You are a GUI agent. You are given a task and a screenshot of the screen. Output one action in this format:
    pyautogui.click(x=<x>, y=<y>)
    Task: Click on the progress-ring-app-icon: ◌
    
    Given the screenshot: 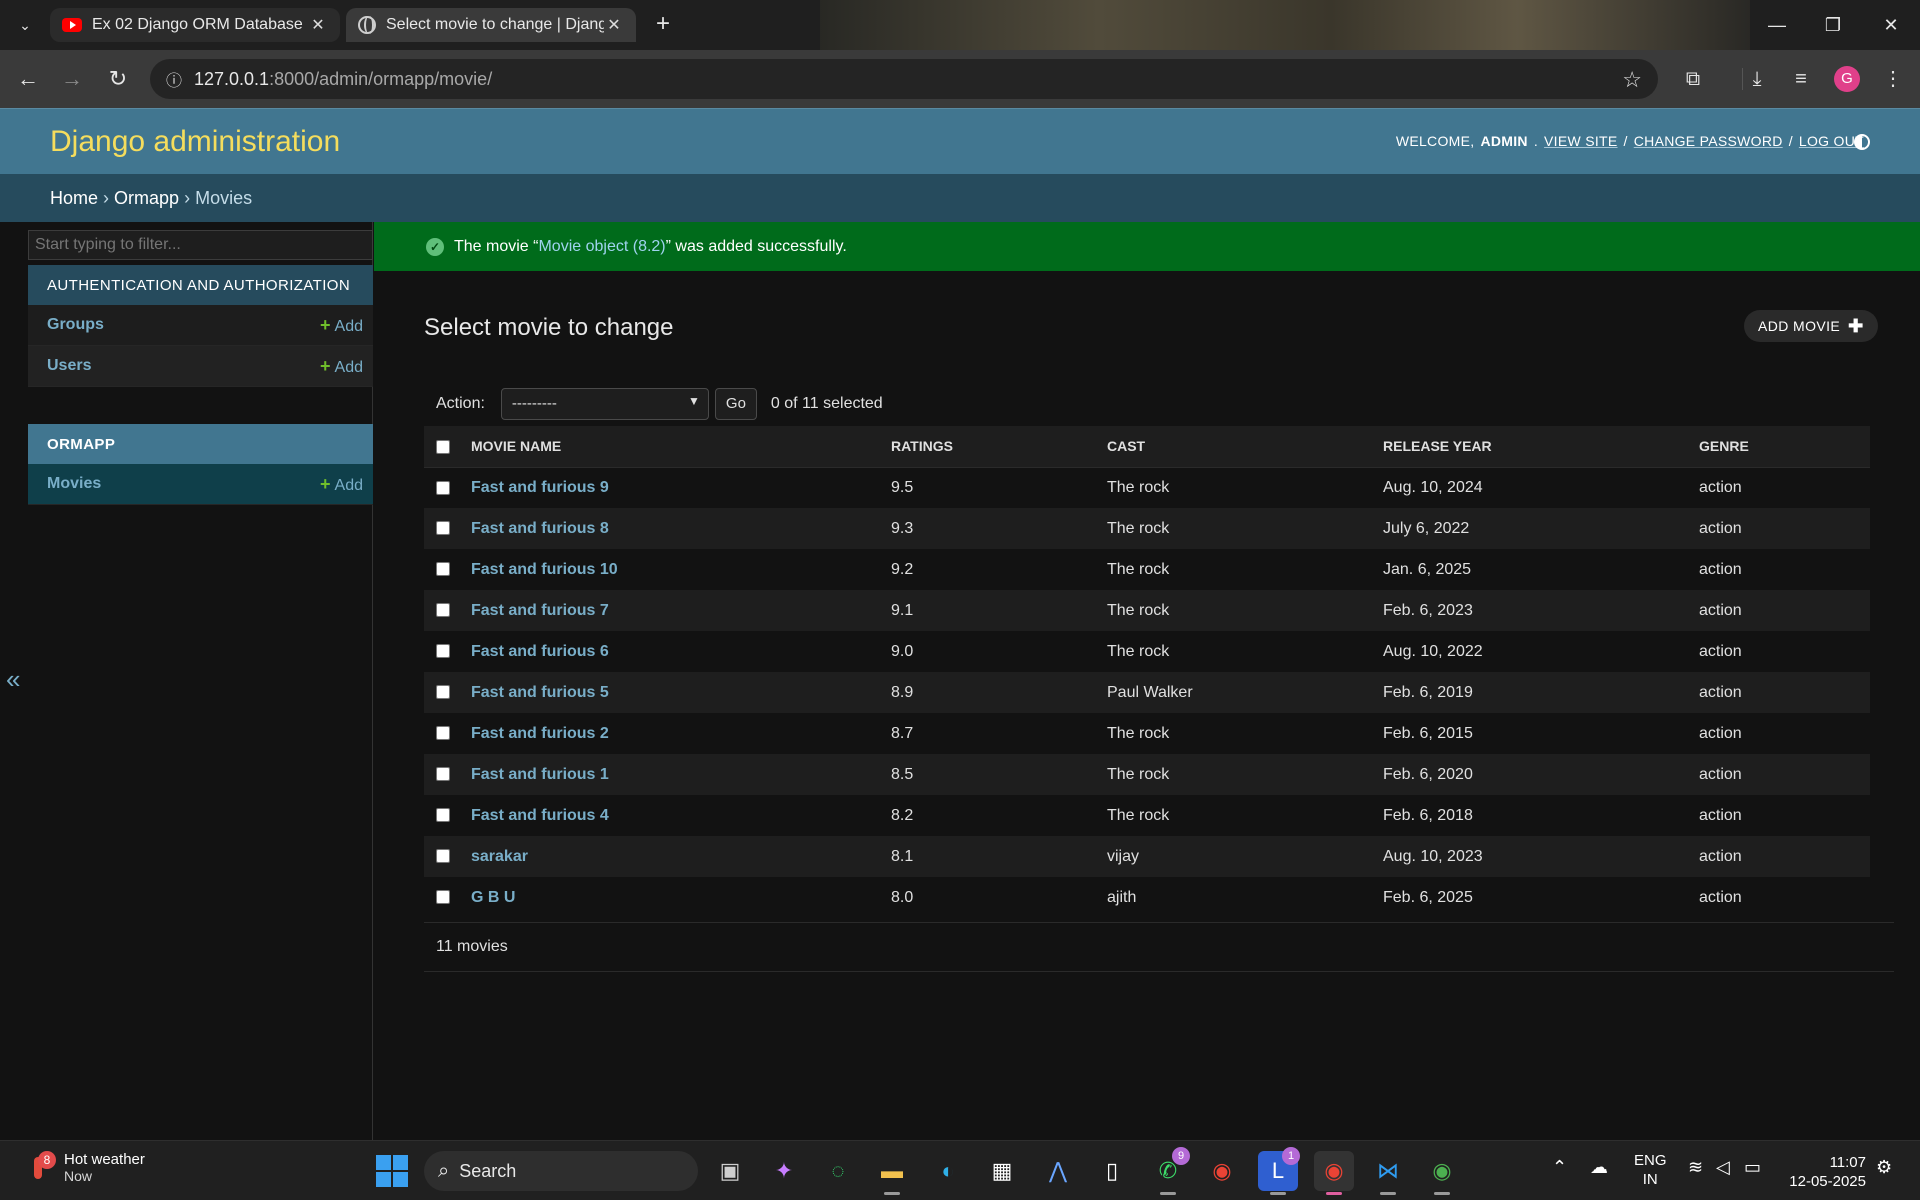 What is the action you would take?
    pyautogui.click(x=838, y=1171)
    